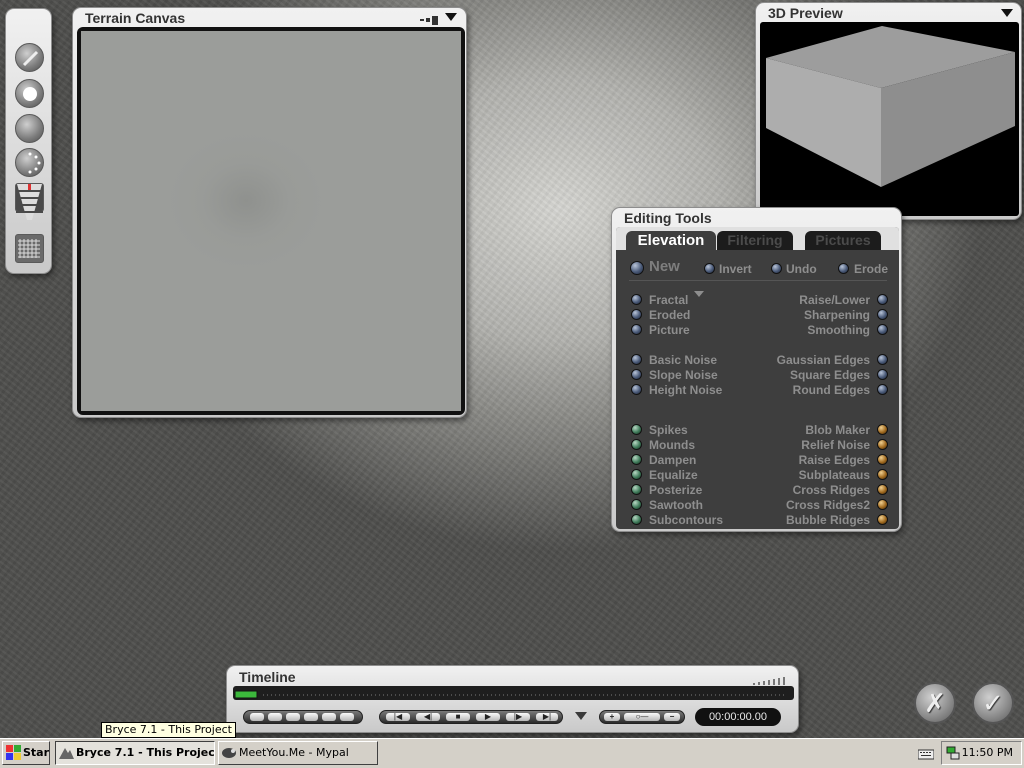 This screenshot has width=1024, height=768. What do you see at coordinates (669, 330) in the screenshot?
I see `picture-command: Picture` at bounding box center [669, 330].